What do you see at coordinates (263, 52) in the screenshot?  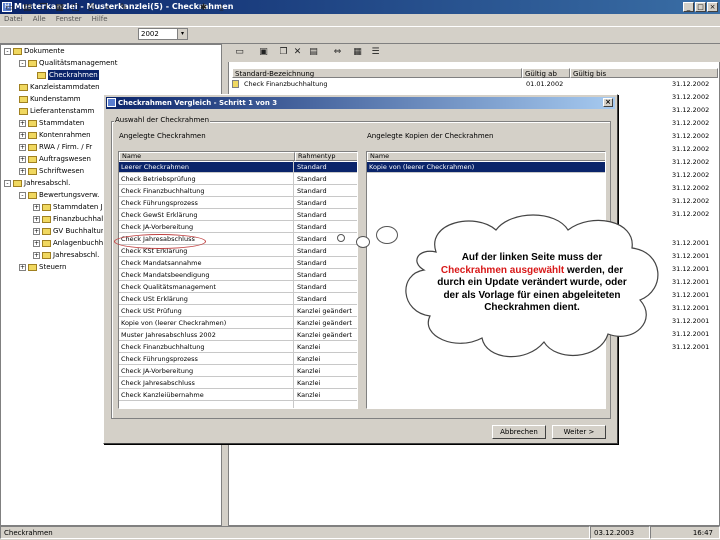 I see `save-icon: ▣` at bounding box center [263, 52].